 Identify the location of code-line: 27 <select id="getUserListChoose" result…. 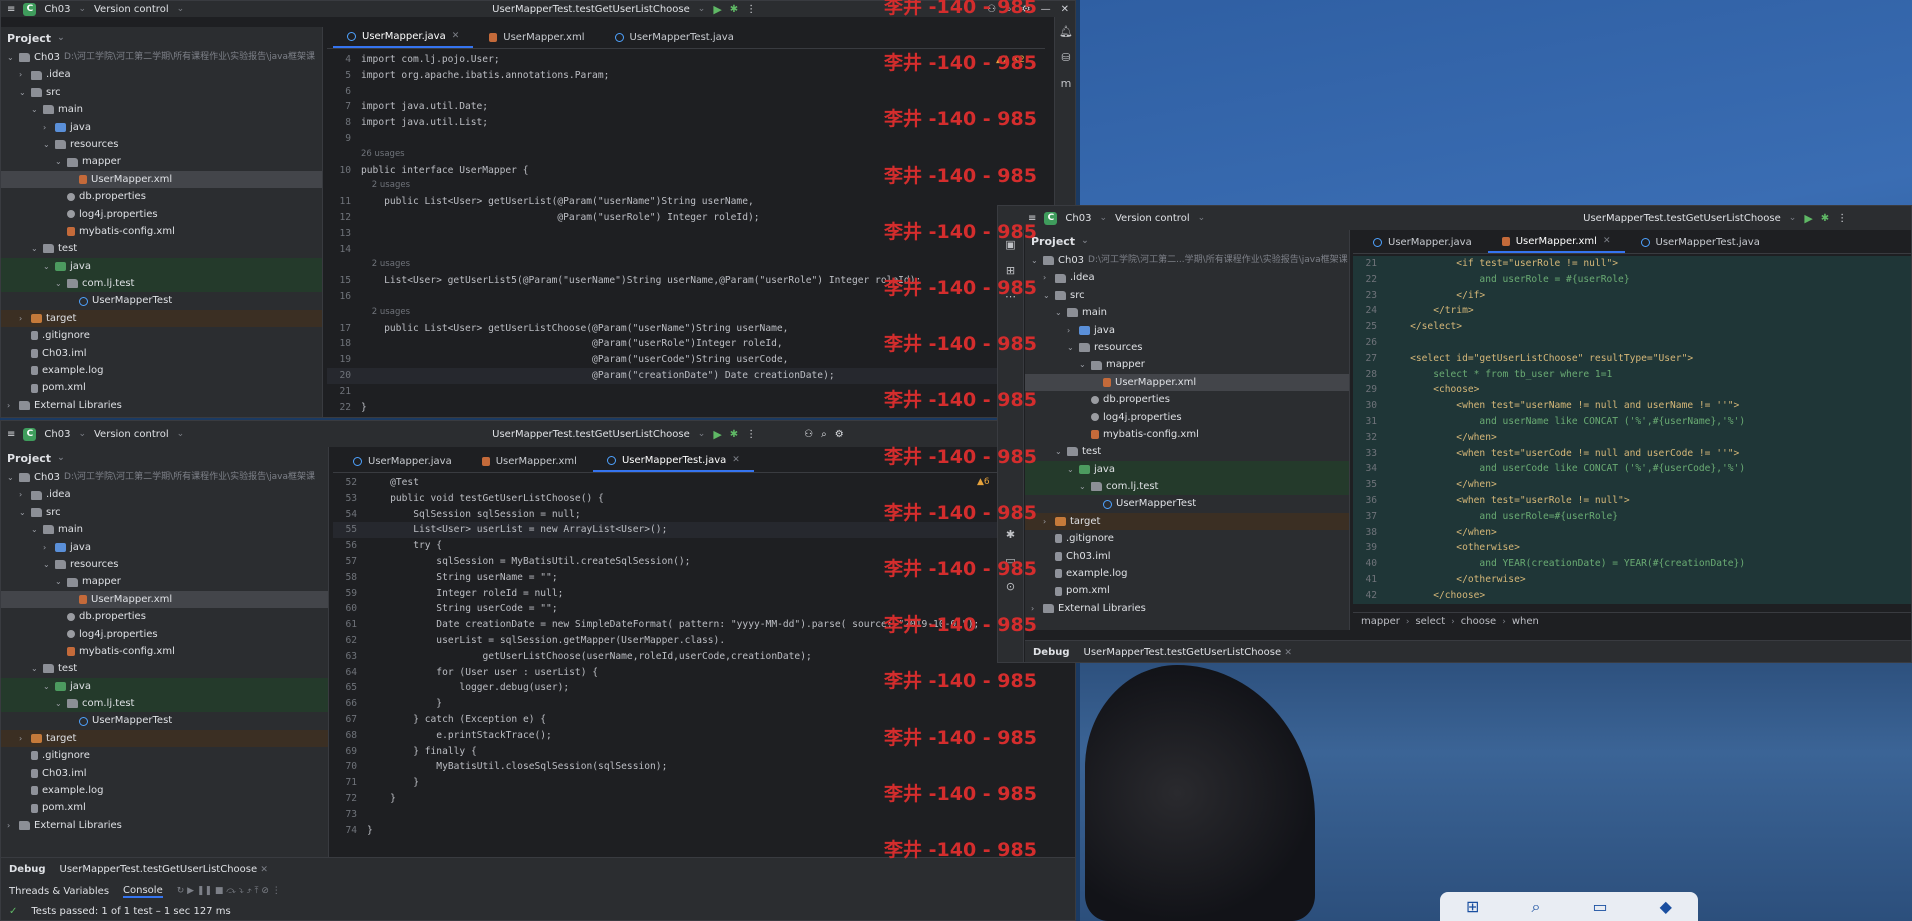
(1632, 358).